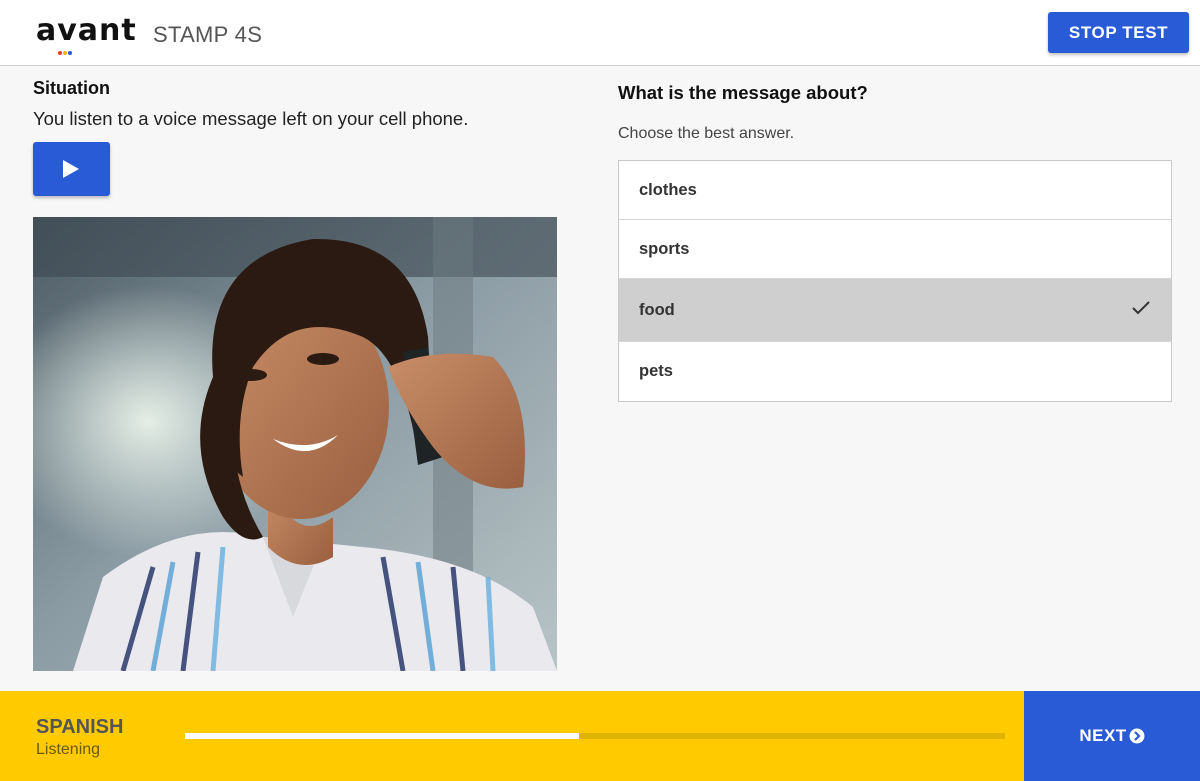 The width and height of the screenshot is (1200, 781). I want to click on progress-bar, so click(595, 736).